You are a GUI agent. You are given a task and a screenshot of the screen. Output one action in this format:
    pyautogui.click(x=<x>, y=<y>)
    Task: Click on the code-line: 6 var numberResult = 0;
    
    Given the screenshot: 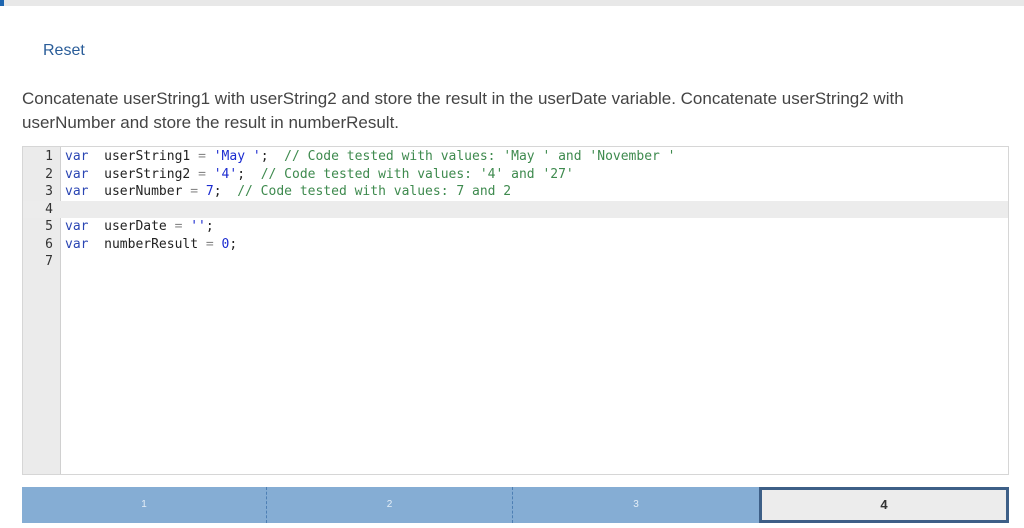 What is the action you would take?
    pyautogui.click(x=515, y=245)
    